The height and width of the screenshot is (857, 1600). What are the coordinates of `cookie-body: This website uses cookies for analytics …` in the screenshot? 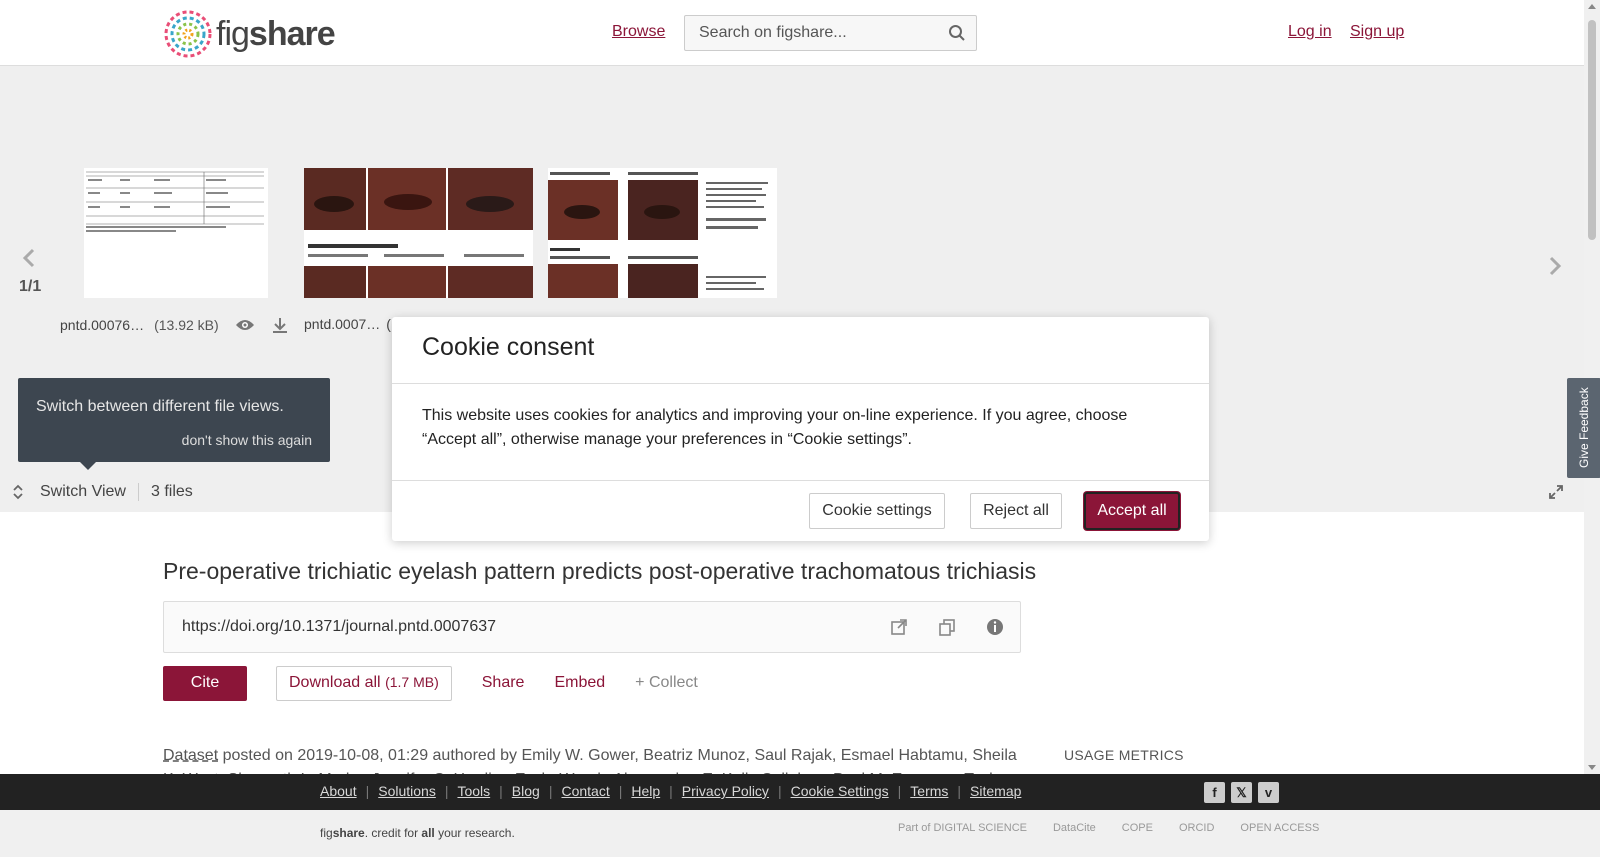 It's located at (800, 432).